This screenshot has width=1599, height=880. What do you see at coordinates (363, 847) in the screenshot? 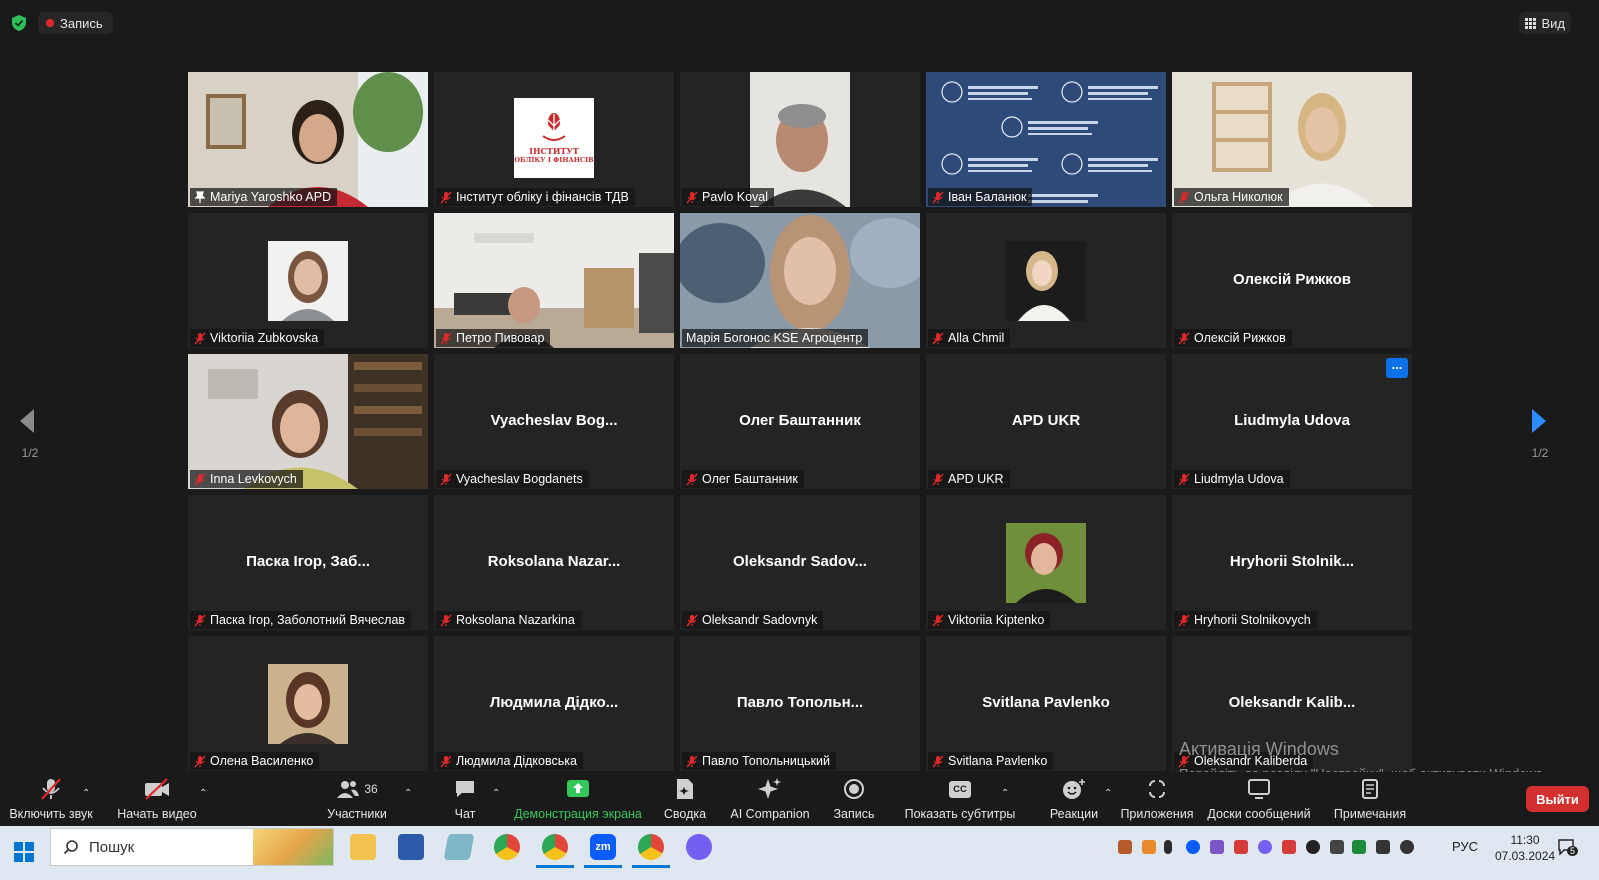
I see `file-explorer-icon` at bounding box center [363, 847].